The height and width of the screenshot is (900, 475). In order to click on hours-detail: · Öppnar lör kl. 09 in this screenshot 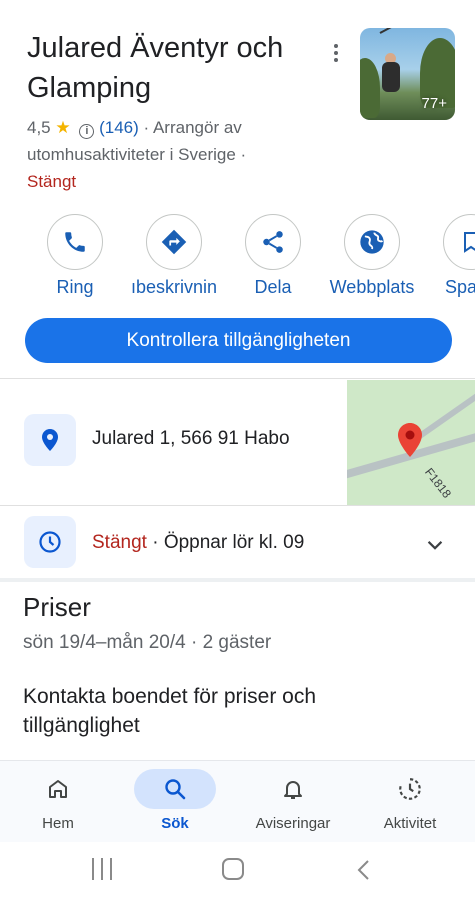, I will do `click(225, 542)`.